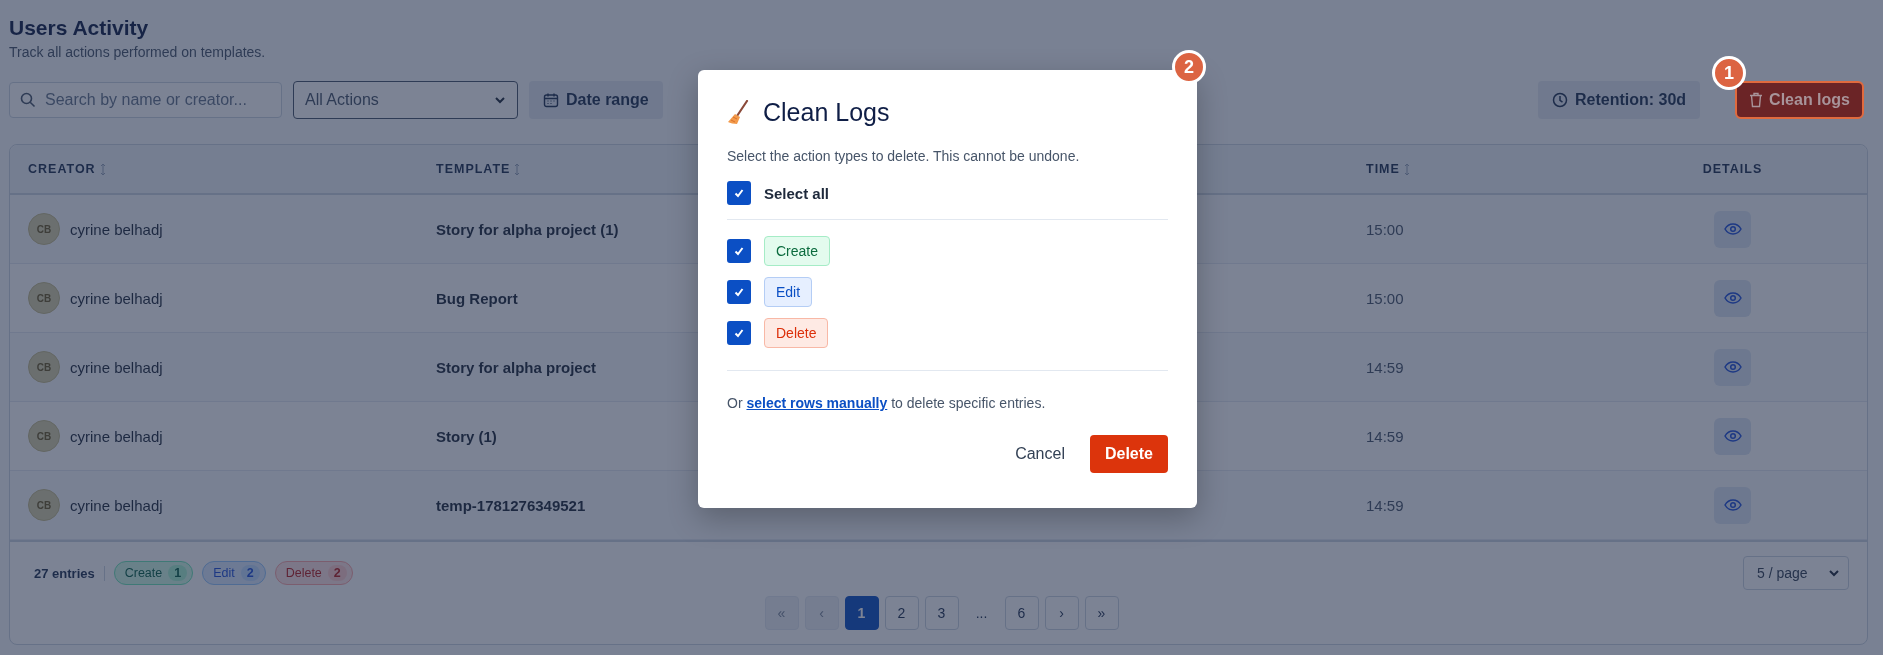 The image size is (1883, 655). What do you see at coordinates (1061, 613) in the screenshot?
I see `page-button: ›` at bounding box center [1061, 613].